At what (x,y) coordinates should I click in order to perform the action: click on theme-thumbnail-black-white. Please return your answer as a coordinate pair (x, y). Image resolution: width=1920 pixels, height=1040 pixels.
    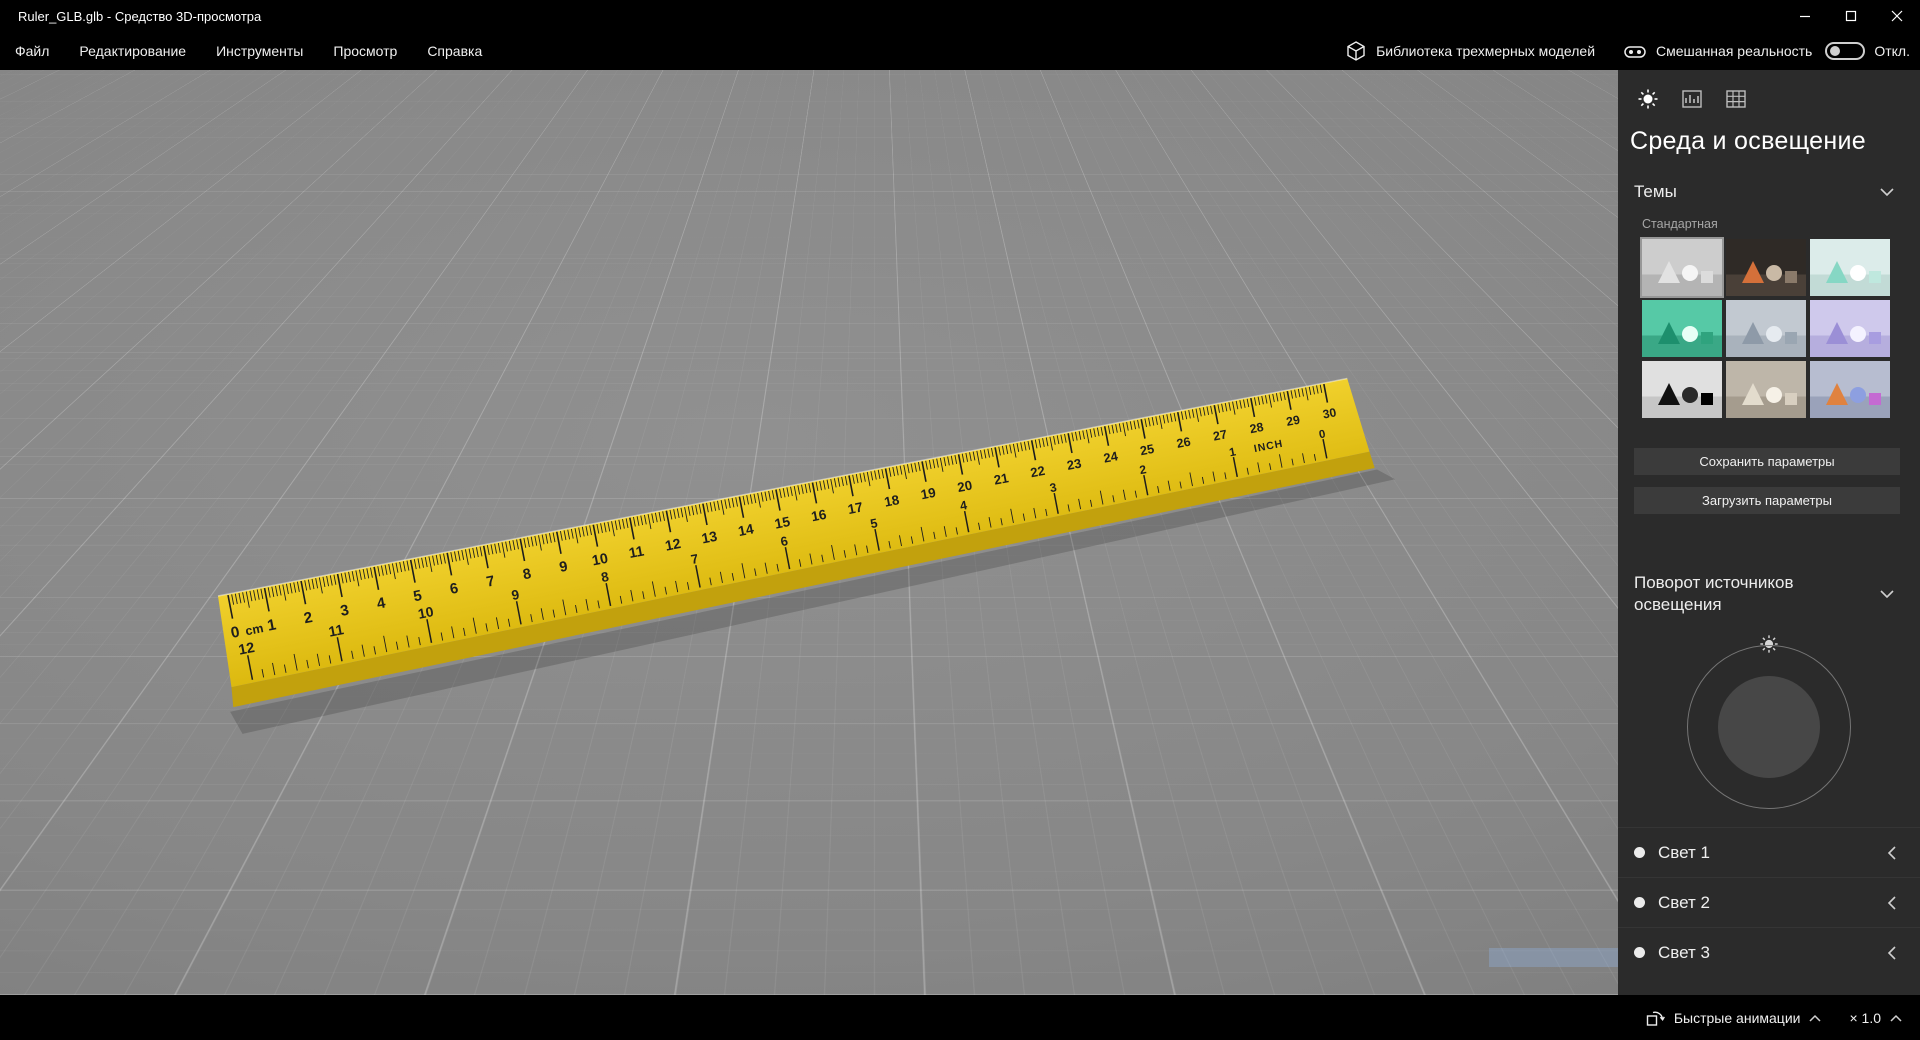
    Looking at the image, I should click on (1682, 389).